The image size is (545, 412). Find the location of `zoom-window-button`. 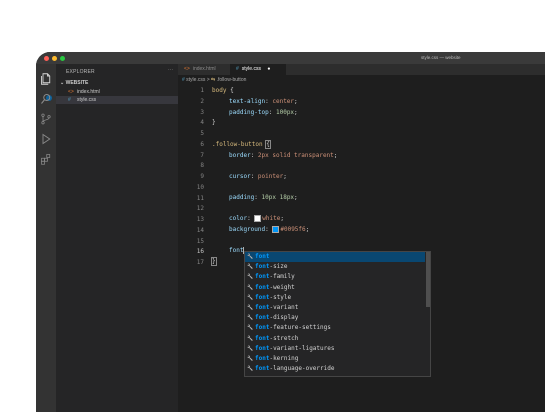

zoom-window-button is located at coordinates (62, 58).